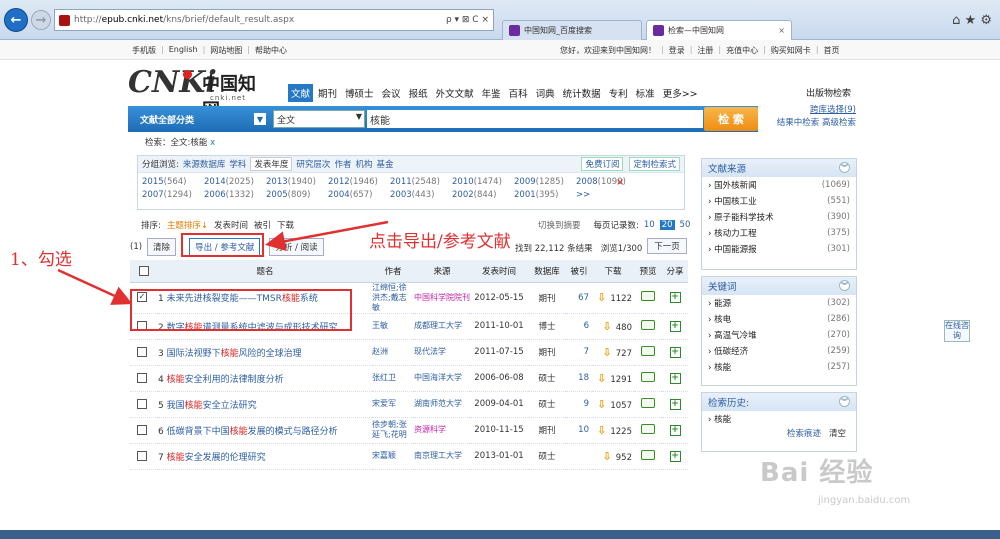 The width and height of the screenshot is (1000, 539). What do you see at coordinates (779, 201) in the screenshot?
I see `facet-item: › 中国核工业 (551)` at bounding box center [779, 201].